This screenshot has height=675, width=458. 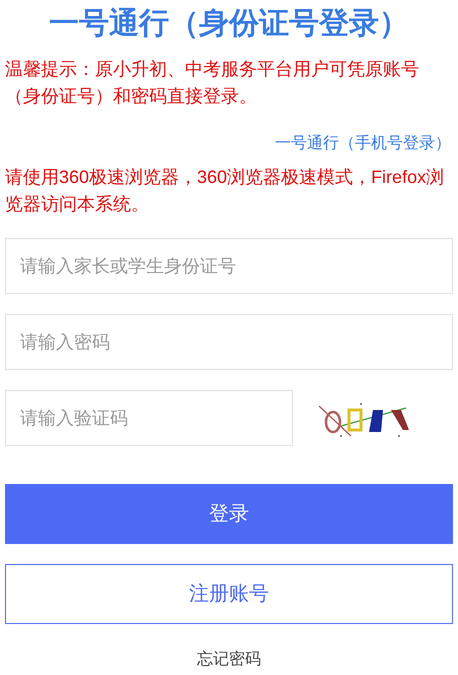 What do you see at coordinates (229, 514) in the screenshot?
I see `login-button: 登录` at bounding box center [229, 514].